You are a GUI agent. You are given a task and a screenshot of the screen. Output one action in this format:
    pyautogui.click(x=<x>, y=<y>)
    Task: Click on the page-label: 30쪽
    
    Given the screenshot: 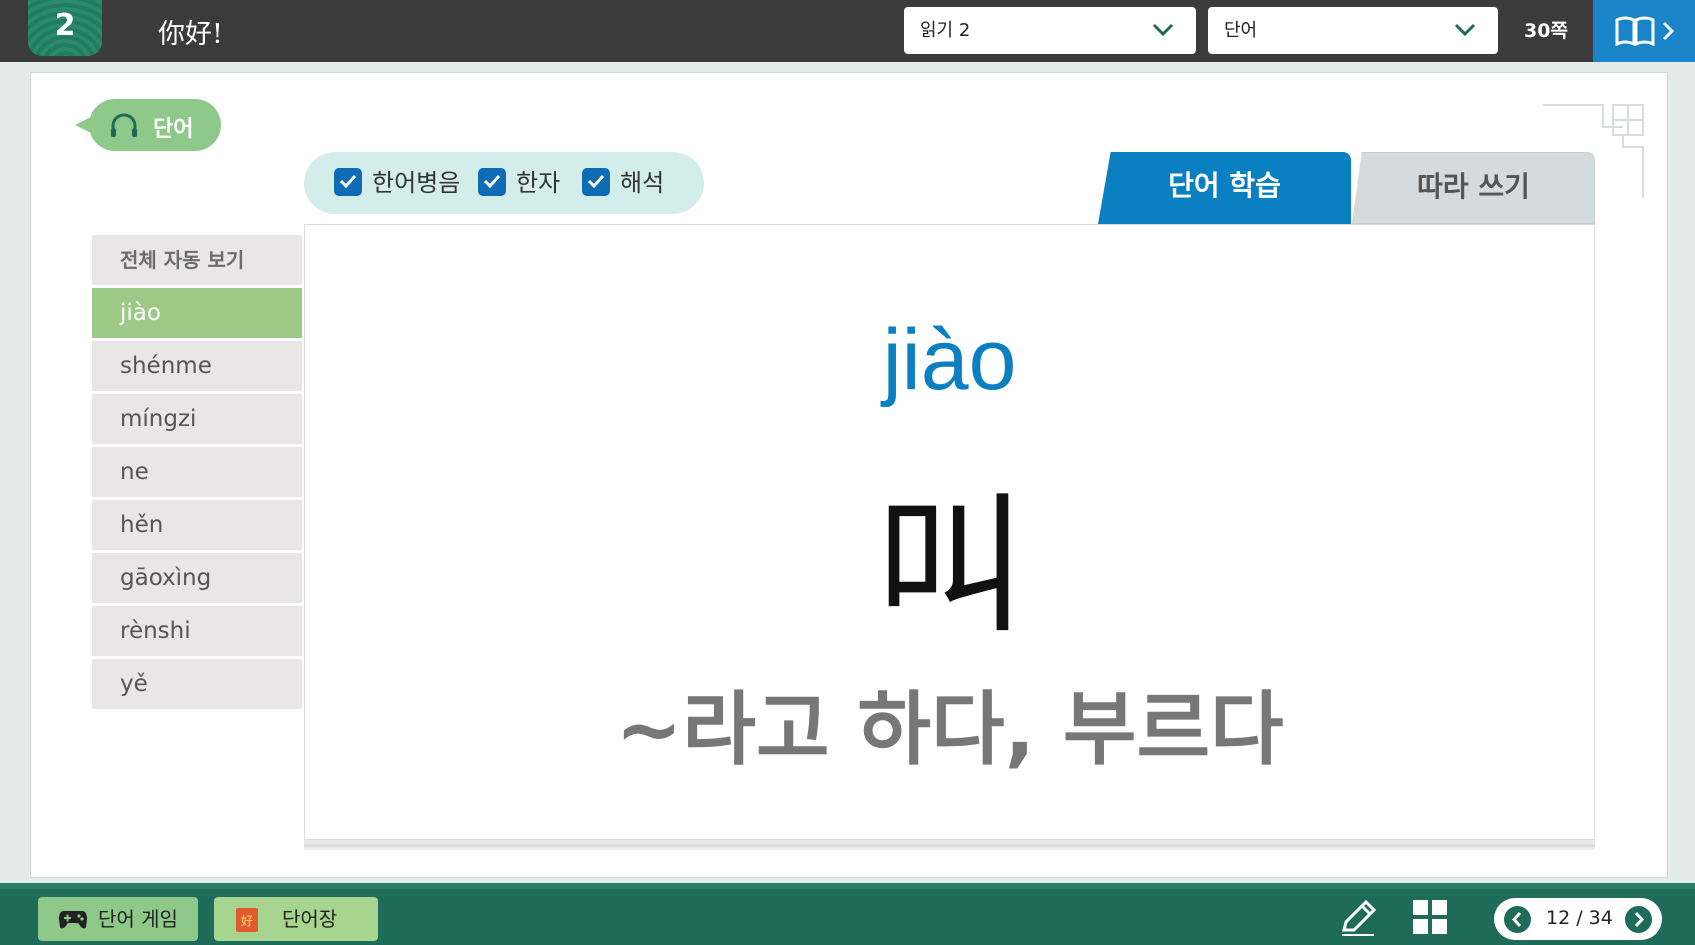 What is the action you would take?
    pyautogui.click(x=1546, y=31)
    